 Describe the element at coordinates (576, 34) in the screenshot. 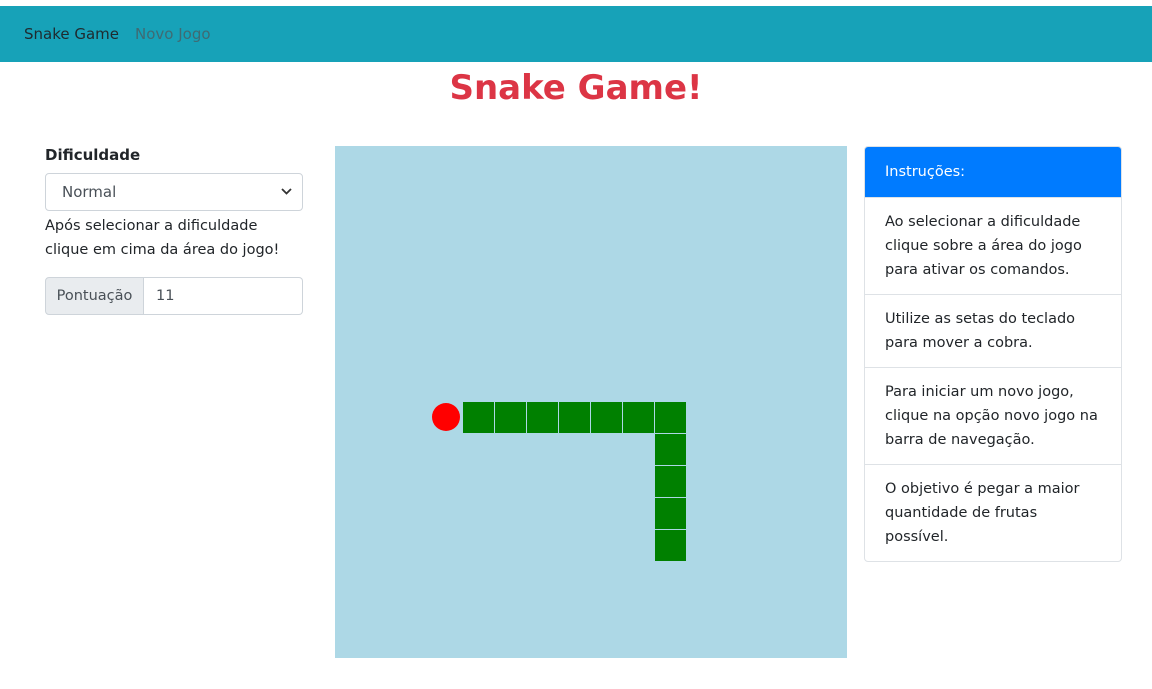

I see `navbar: Snake Game Novo Jogo` at that location.